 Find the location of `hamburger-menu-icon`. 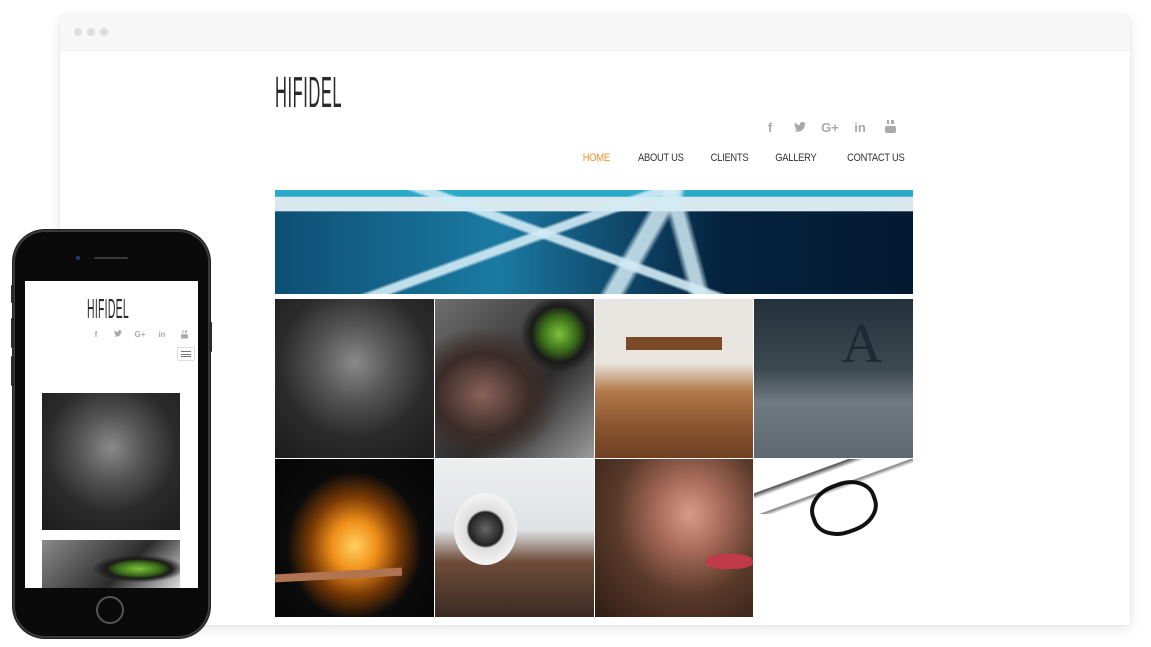

hamburger-menu-icon is located at coordinates (186, 354).